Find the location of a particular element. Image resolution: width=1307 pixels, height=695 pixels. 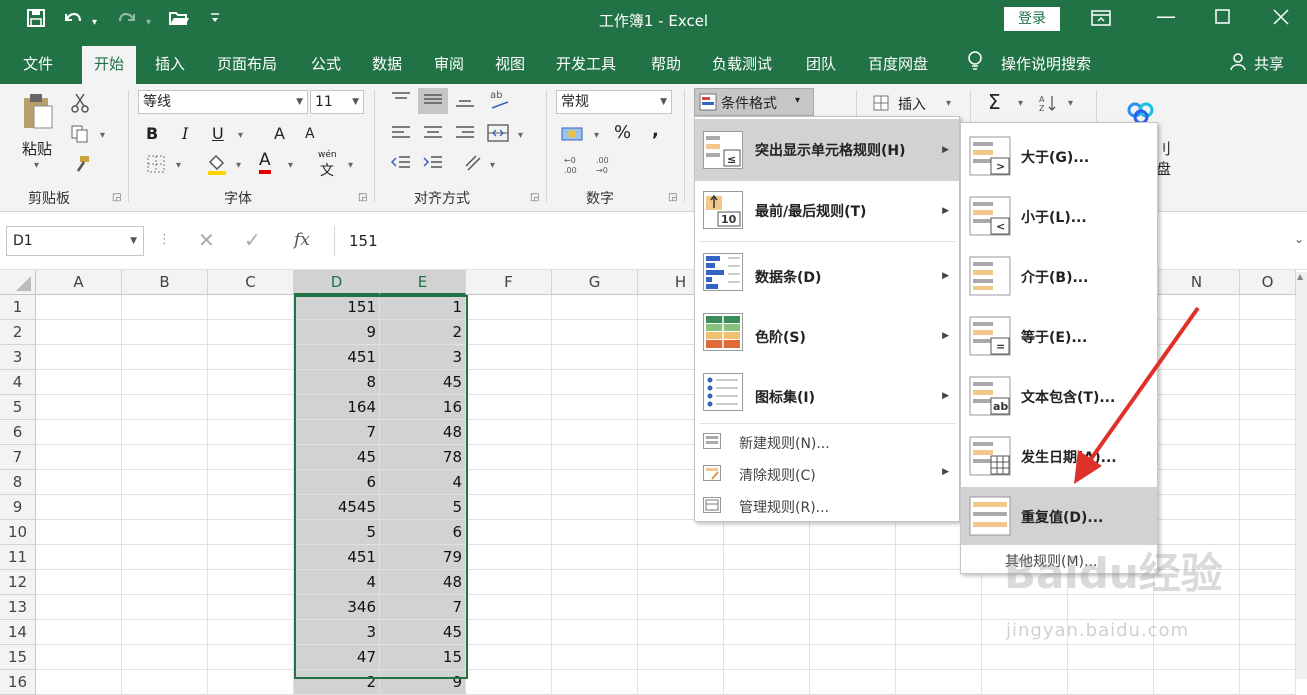

row-header: 15 is located at coordinates (18, 657).